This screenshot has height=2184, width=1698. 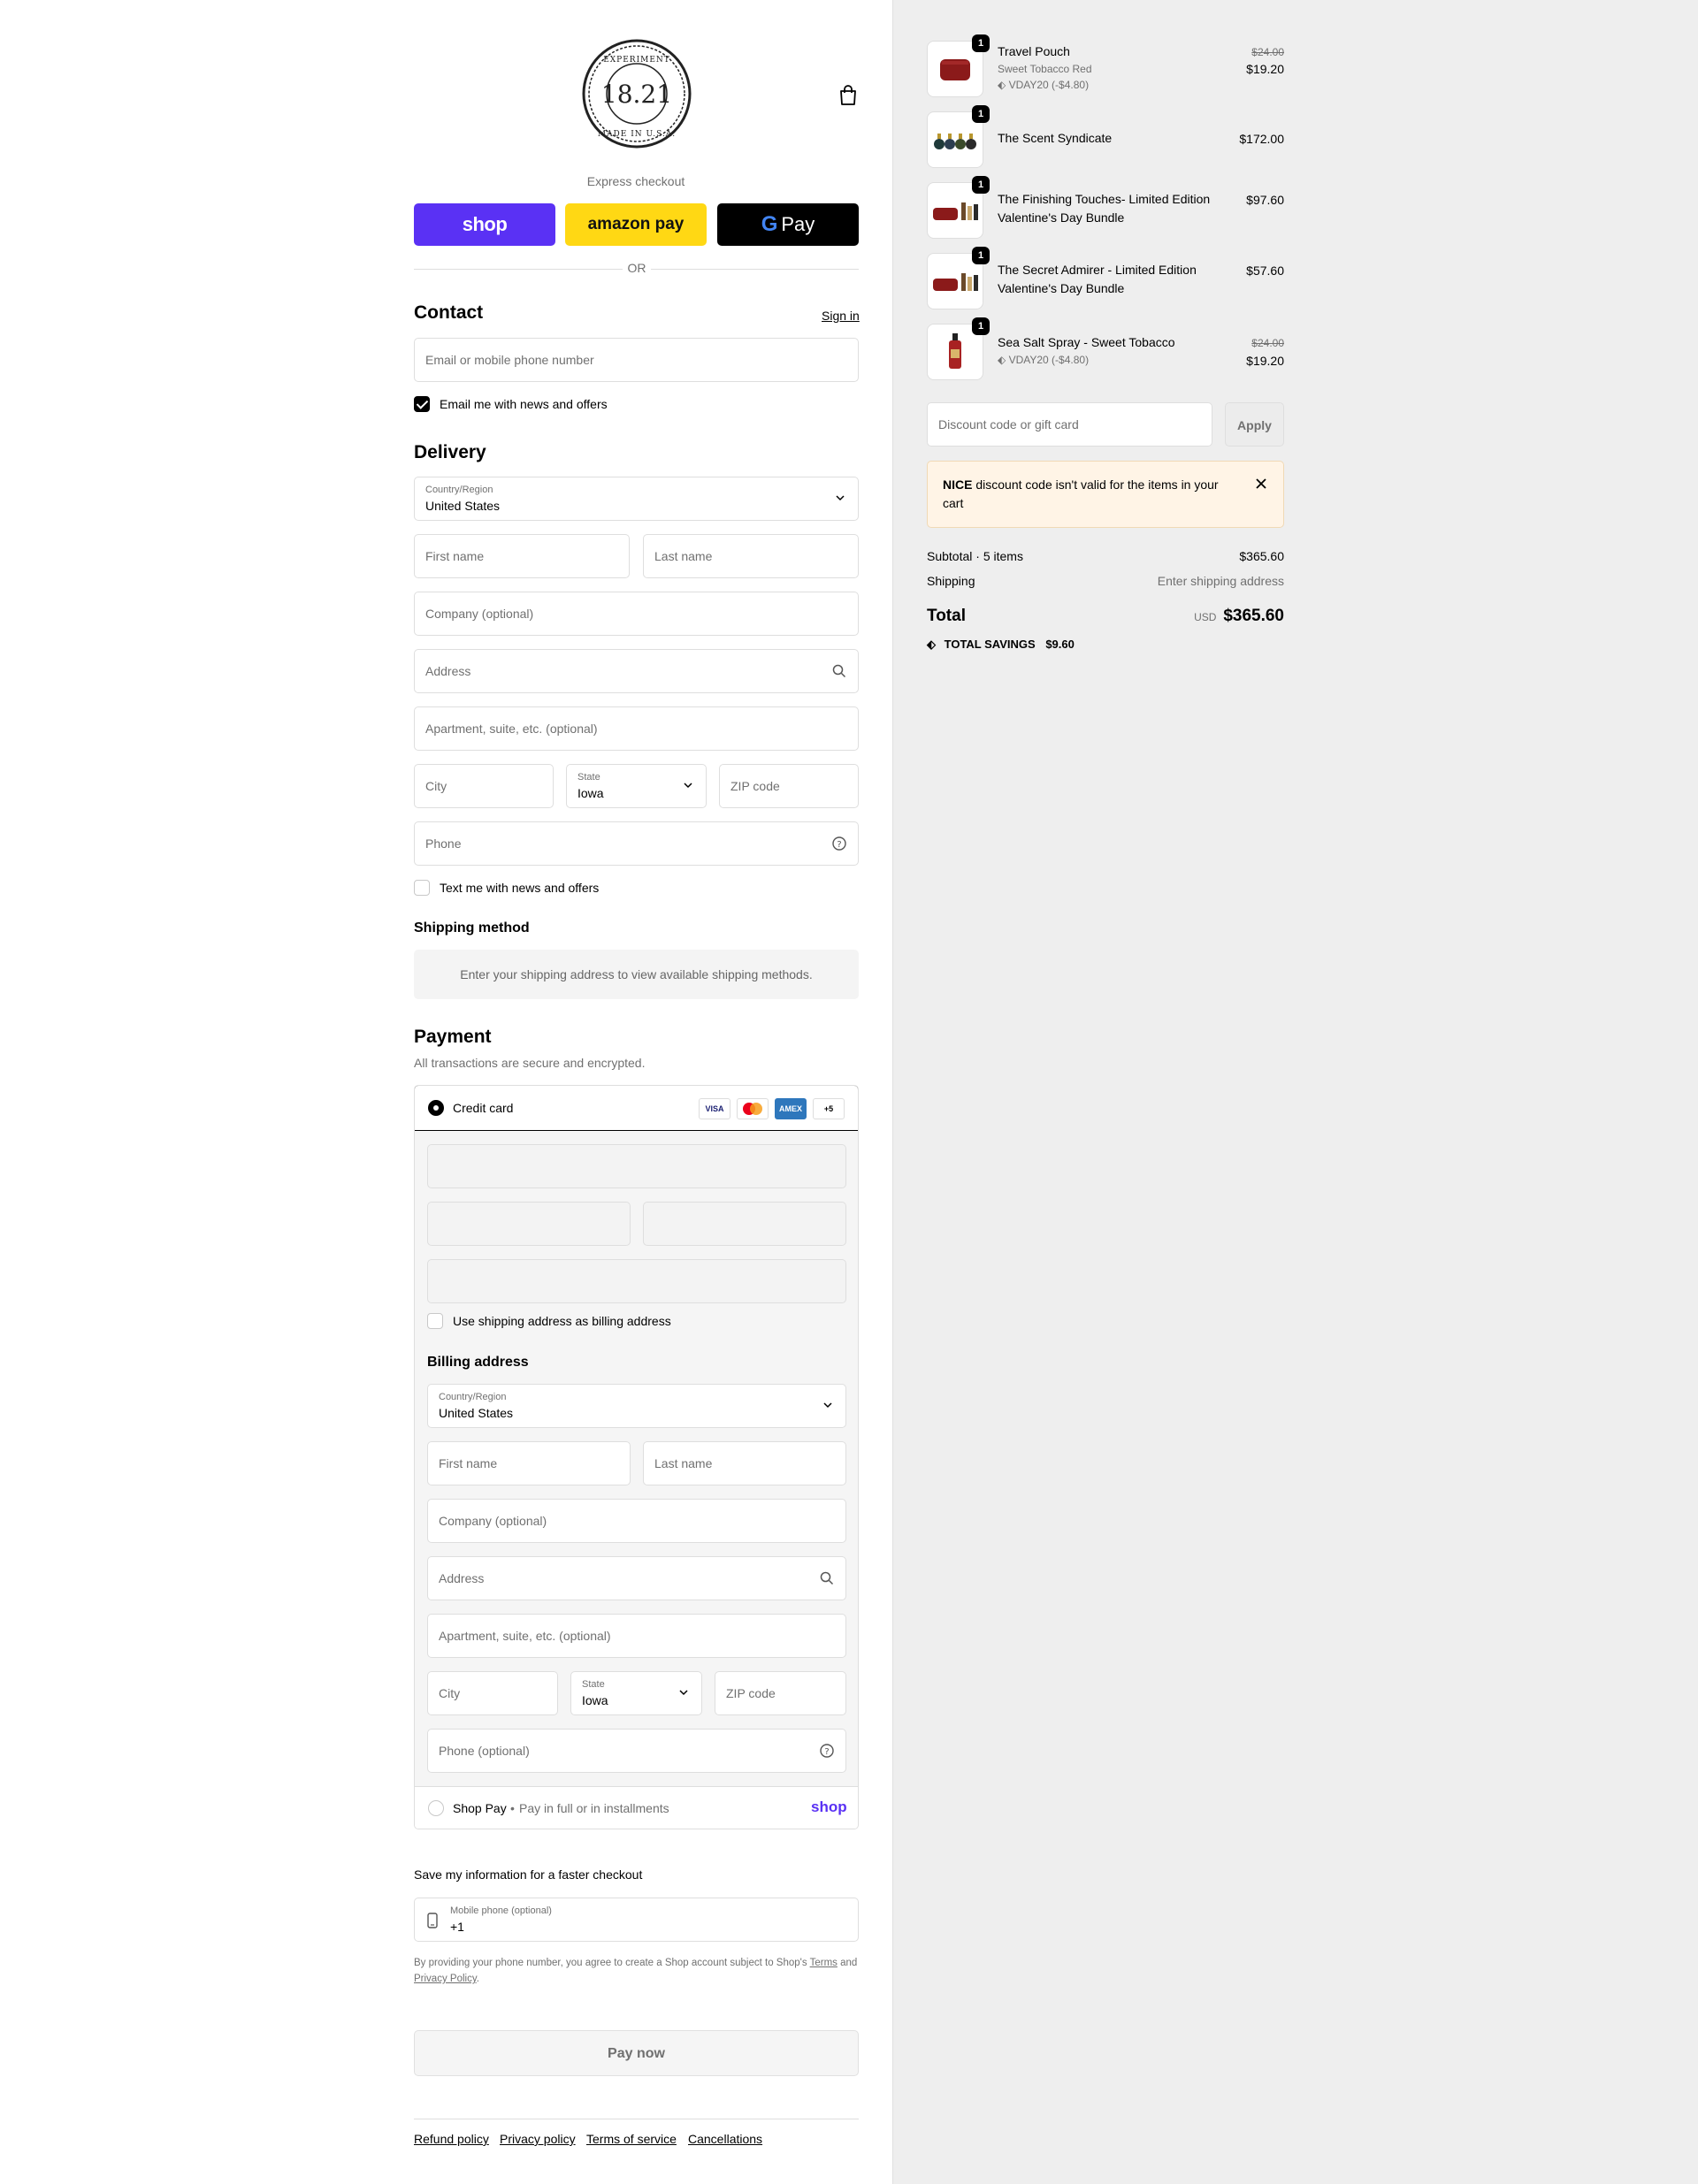 What do you see at coordinates (725, 2139) in the screenshot?
I see `cancellations-link: Cancellations` at bounding box center [725, 2139].